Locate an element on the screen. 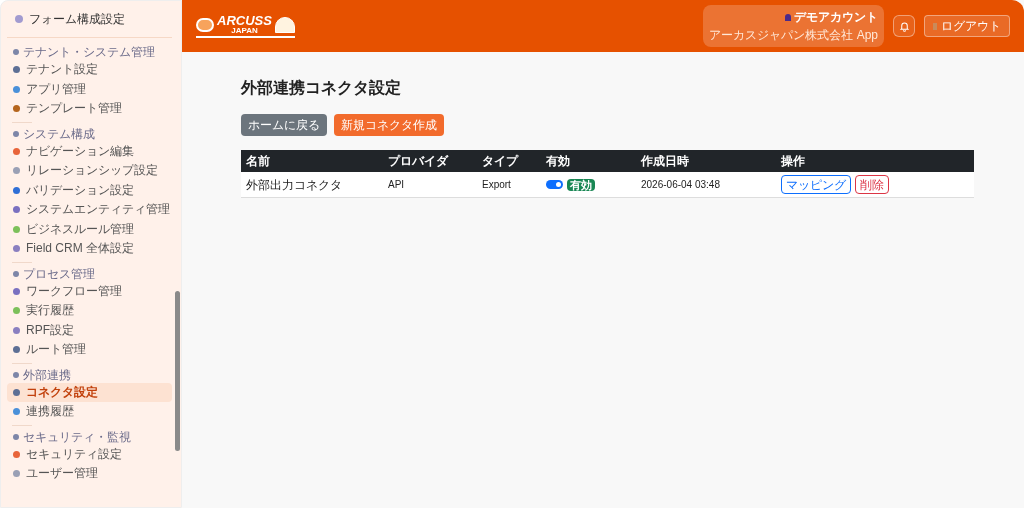 The height and width of the screenshot is (508, 1024). column-header: 作成日時 is located at coordinates (665, 161).